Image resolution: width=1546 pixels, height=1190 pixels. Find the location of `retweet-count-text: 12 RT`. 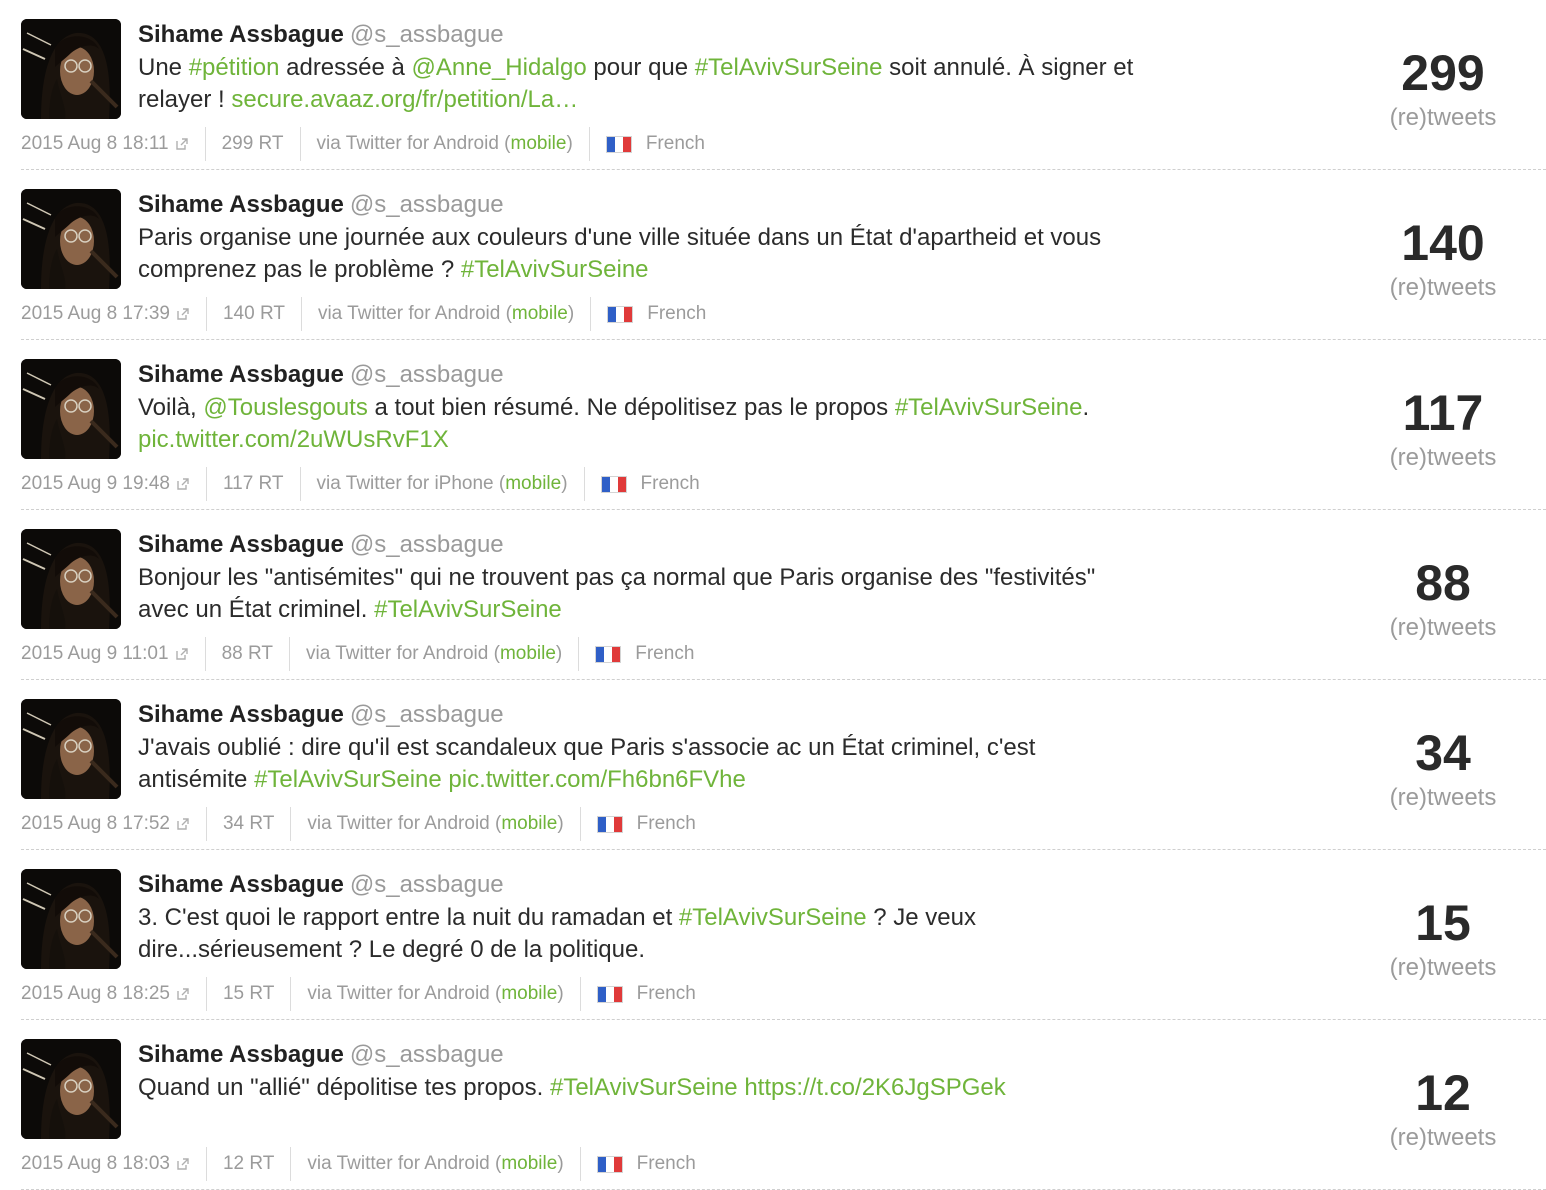

retweet-count-text: 12 RT is located at coordinates (248, 1163).